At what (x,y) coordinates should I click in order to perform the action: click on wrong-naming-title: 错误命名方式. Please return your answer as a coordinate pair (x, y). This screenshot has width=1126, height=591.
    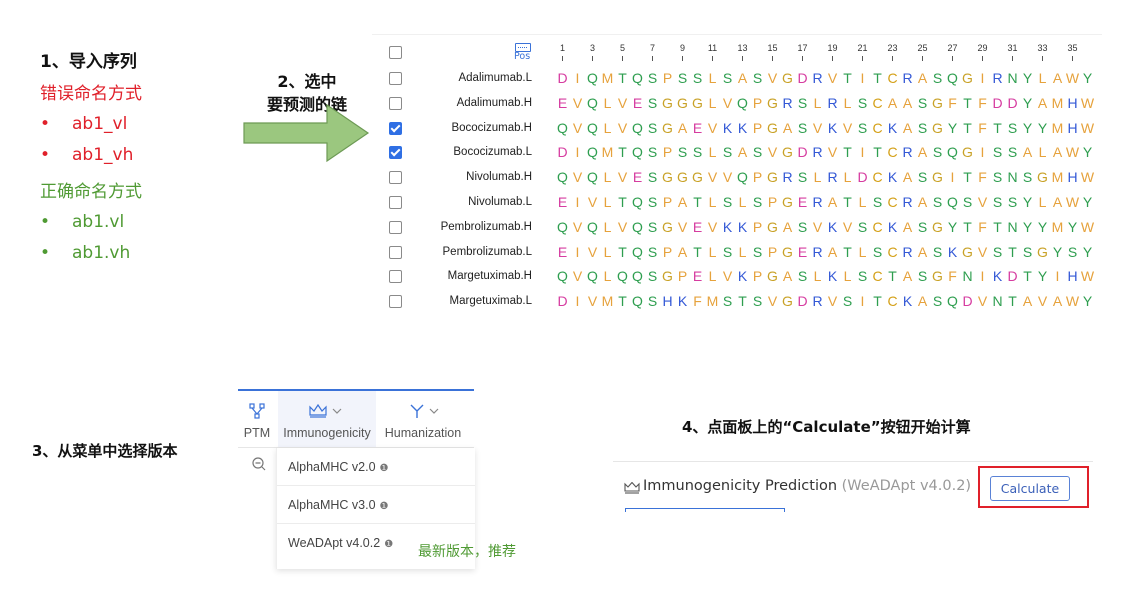
    Looking at the image, I should click on (91, 94).